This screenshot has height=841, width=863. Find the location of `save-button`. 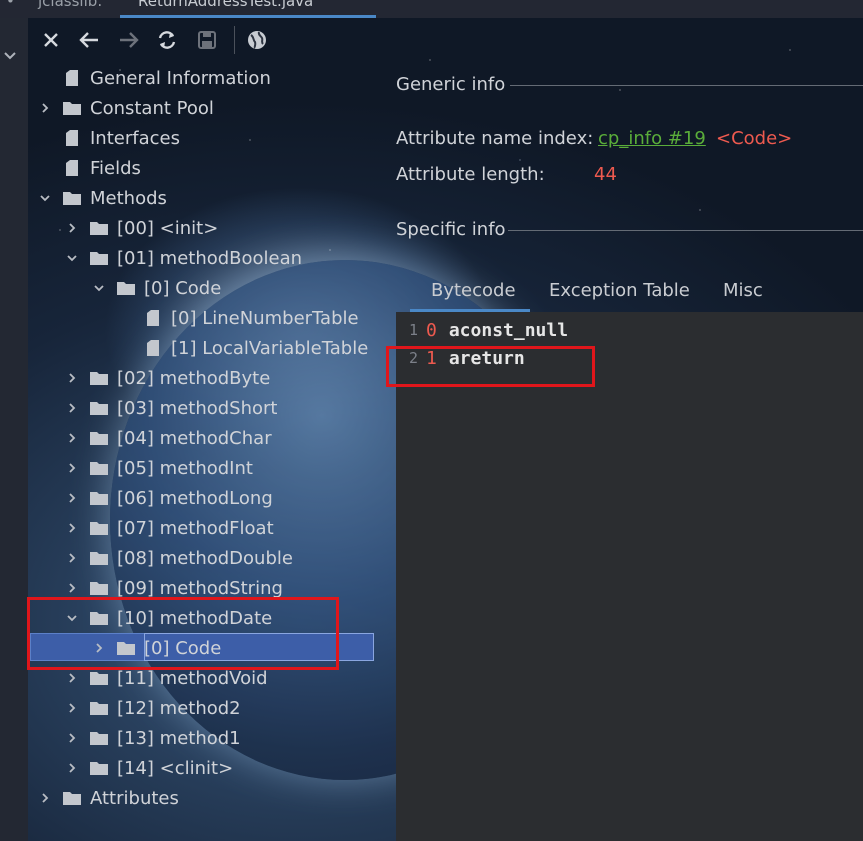

save-button is located at coordinates (207, 40).